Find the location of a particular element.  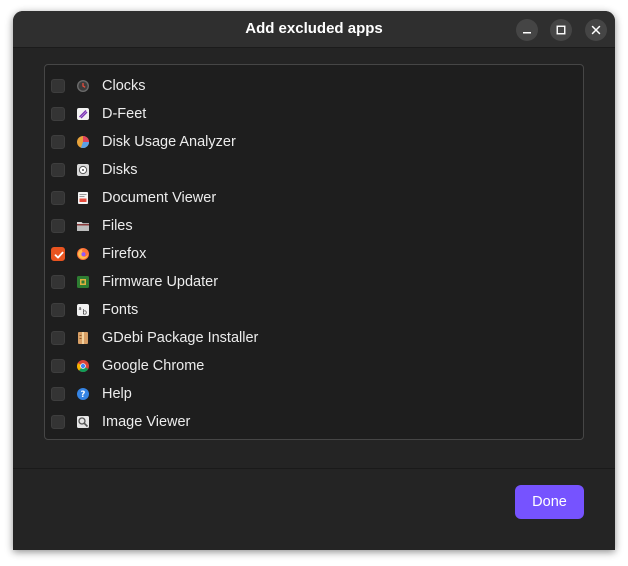

done-button: Done is located at coordinates (549, 502).